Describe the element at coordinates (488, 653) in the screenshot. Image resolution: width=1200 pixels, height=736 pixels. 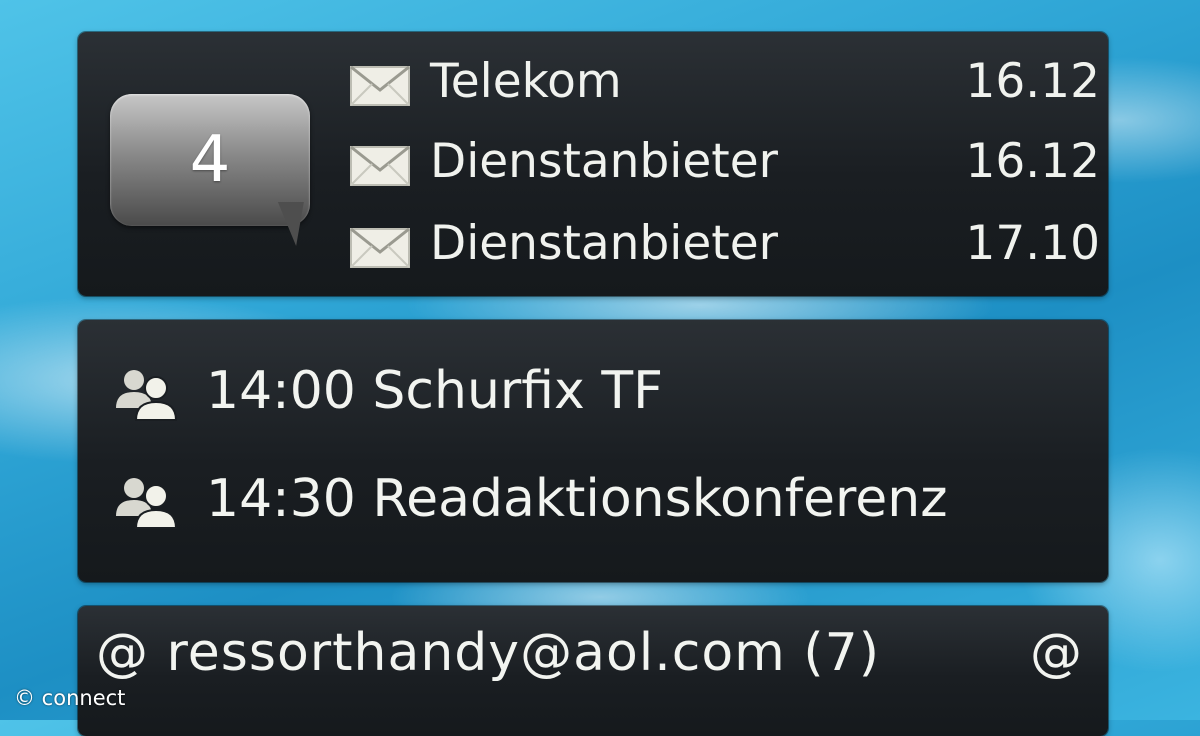
I see `email-account-line: @ ressorthandy@aol.com (7)` at that location.